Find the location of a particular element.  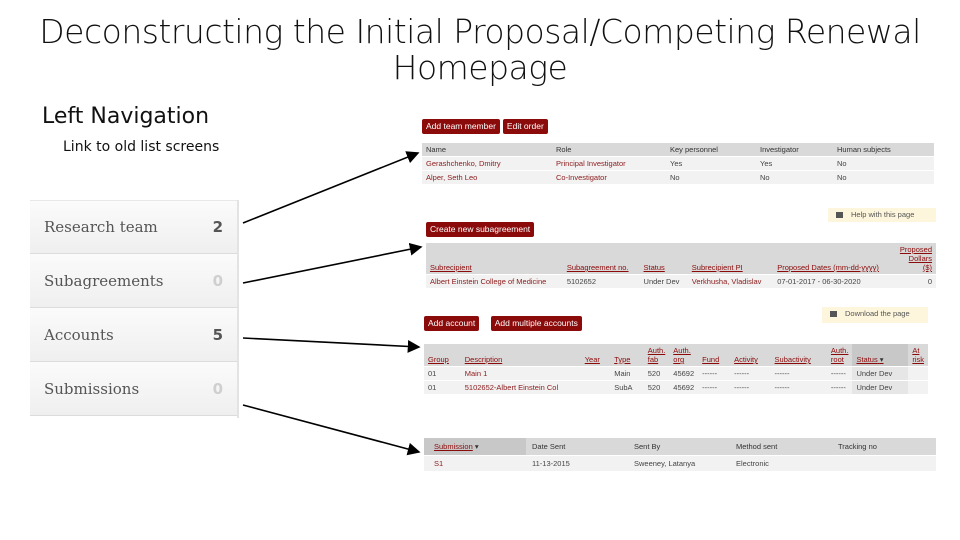

arrow-research-team is located at coordinates (331, 187).